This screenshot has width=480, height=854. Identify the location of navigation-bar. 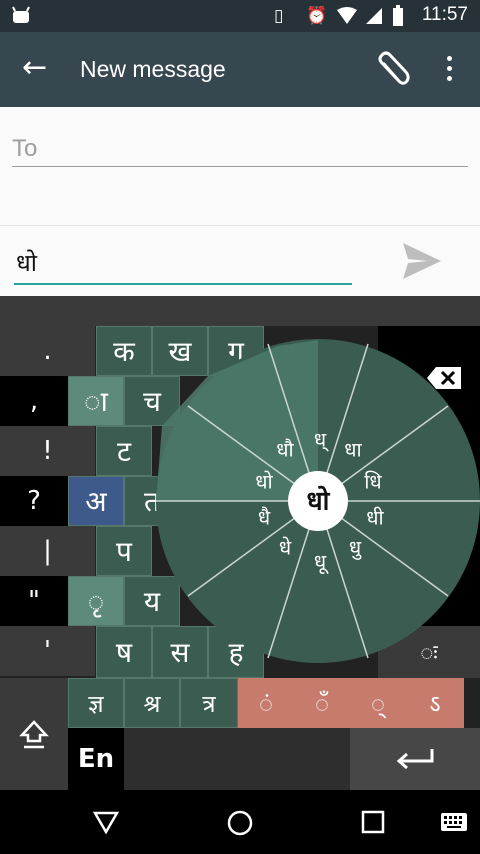
(240, 822).